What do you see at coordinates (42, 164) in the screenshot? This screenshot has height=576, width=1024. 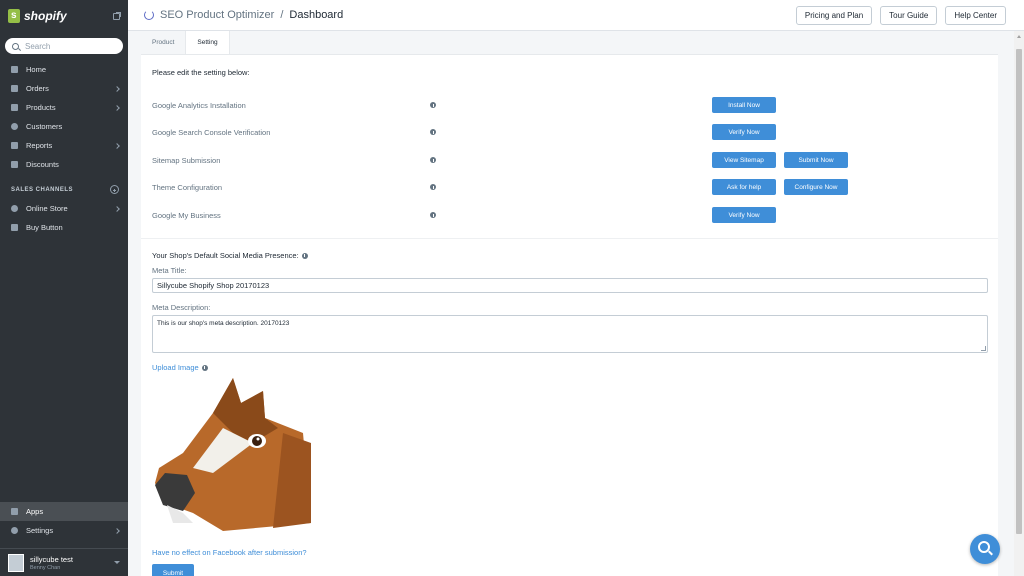 I see `sidebar-item-label: Discounts` at bounding box center [42, 164].